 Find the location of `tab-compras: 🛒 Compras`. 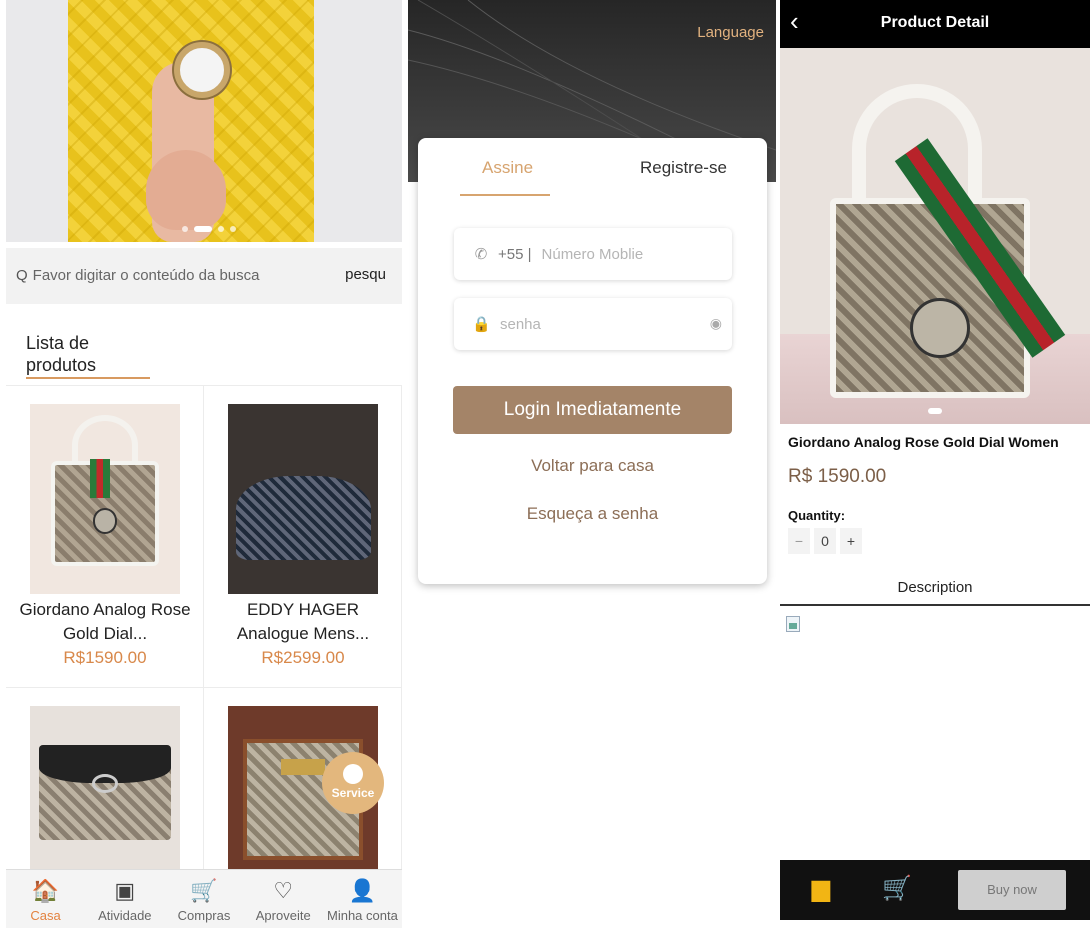

tab-compras: 🛒 Compras is located at coordinates (203, 899).